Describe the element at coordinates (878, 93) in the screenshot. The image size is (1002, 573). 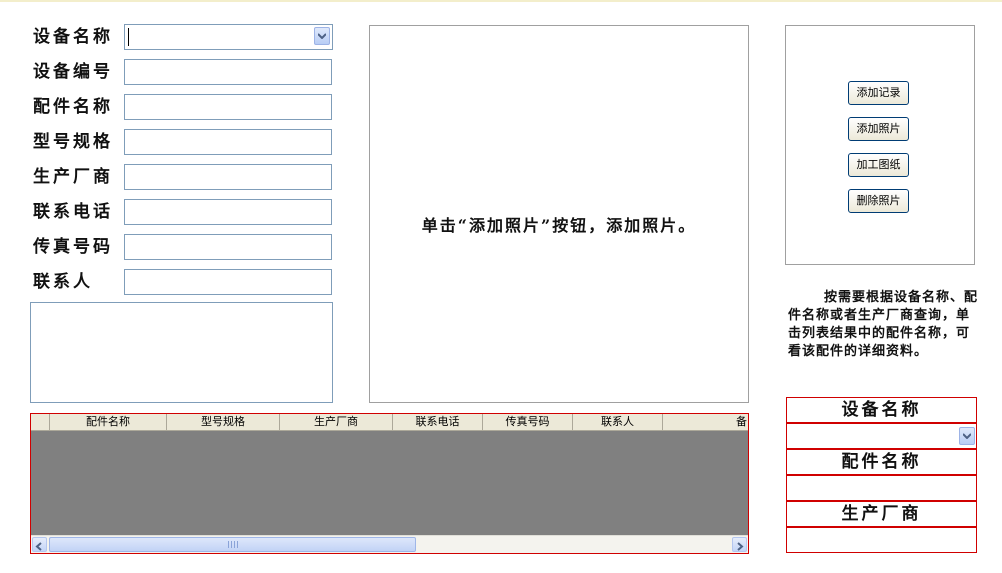
I see `add-record-button: 添加记录` at that location.